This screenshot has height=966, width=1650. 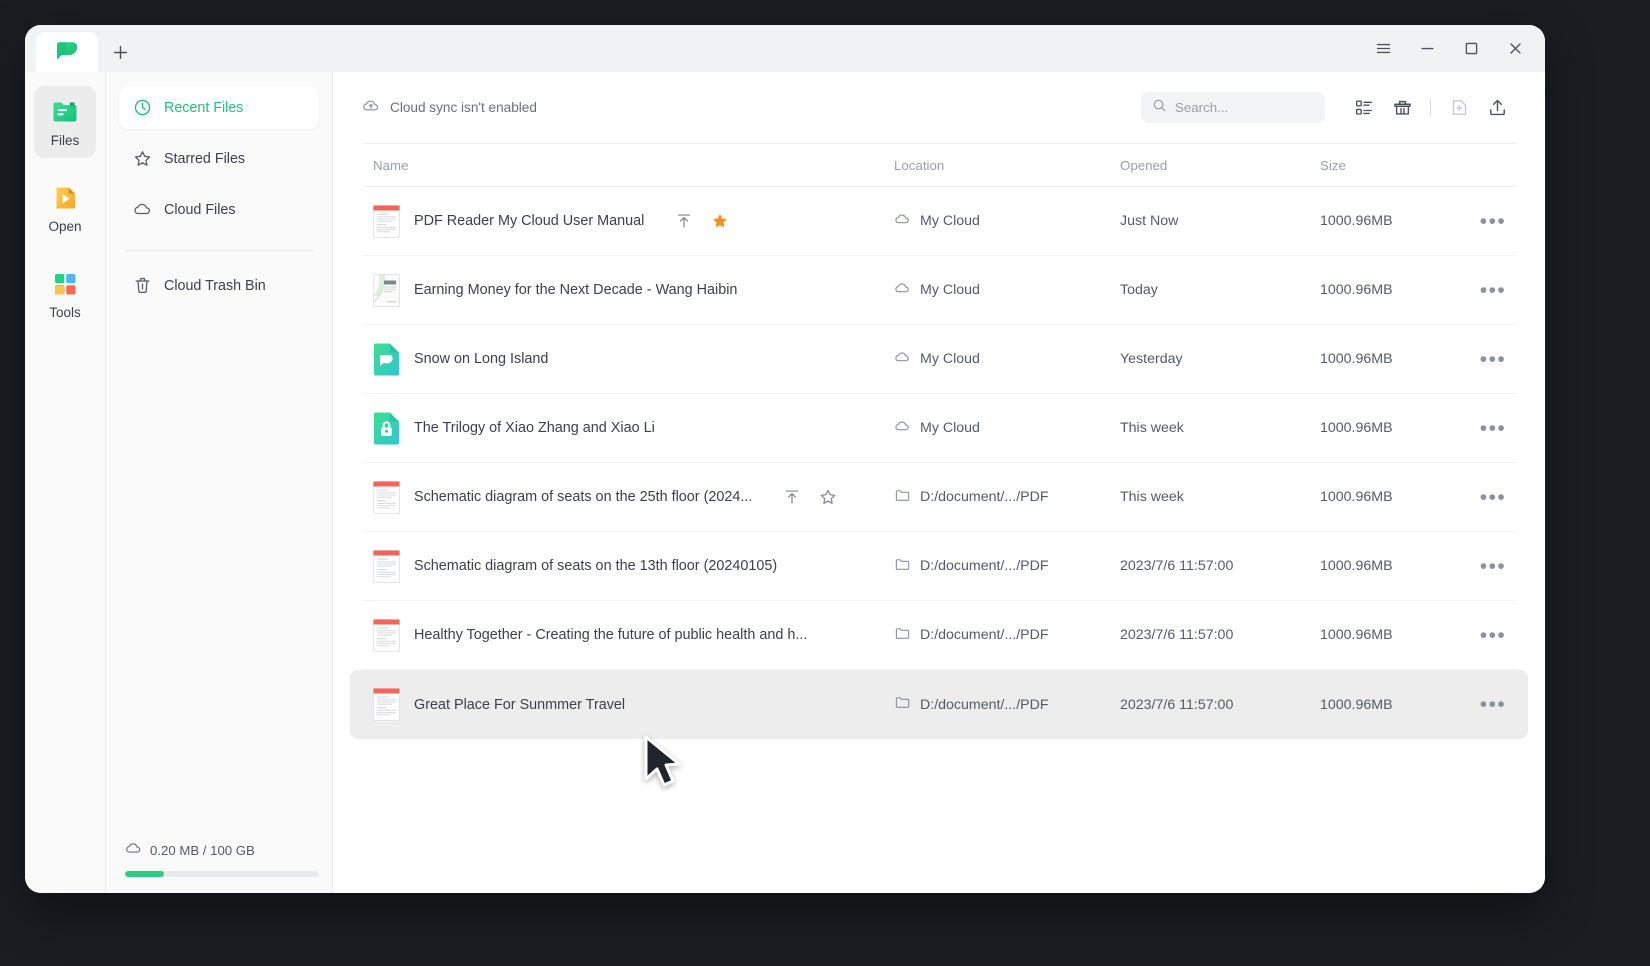 I want to click on close-button, so click(x=1515, y=49).